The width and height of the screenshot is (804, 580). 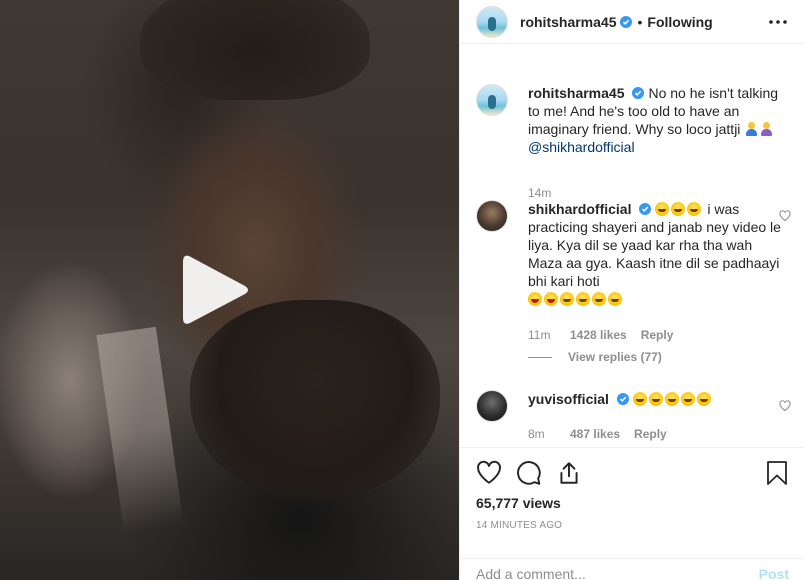 What do you see at coordinates (751, 129) in the screenshot?
I see `man-emoji-icon` at bounding box center [751, 129].